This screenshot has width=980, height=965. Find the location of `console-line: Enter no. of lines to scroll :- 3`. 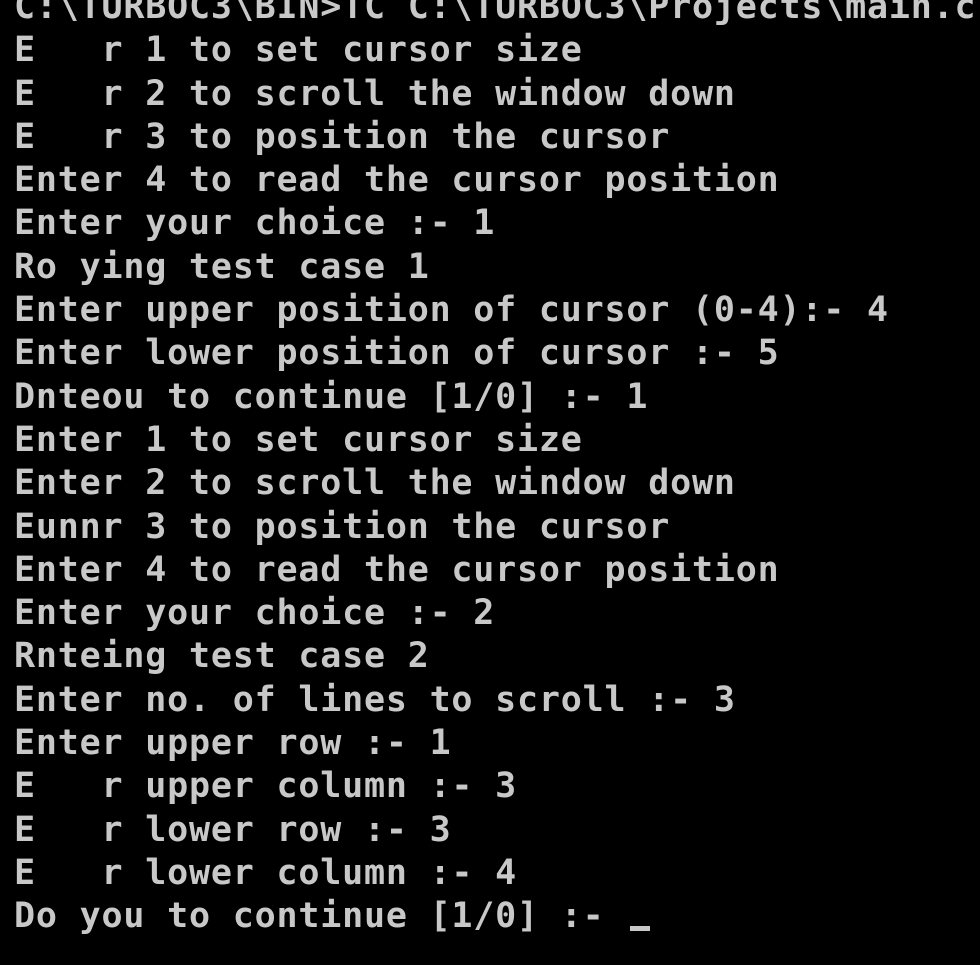

console-line: Enter no. of lines to scroll :- 3 is located at coordinates (375, 699).